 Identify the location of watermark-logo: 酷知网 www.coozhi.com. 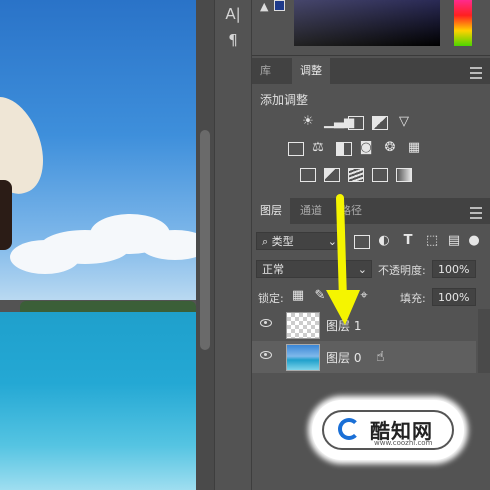
(388, 430).